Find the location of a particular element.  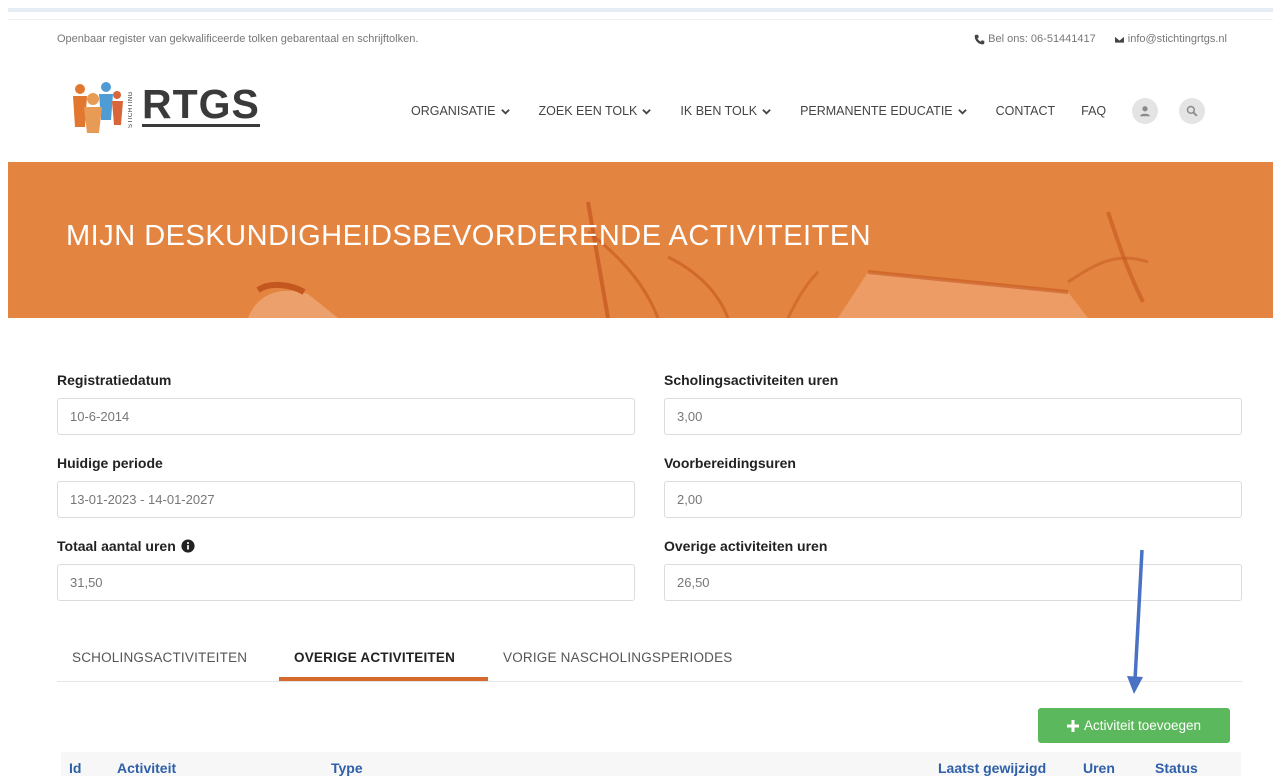

search-button is located at coordinates (1192, 111).